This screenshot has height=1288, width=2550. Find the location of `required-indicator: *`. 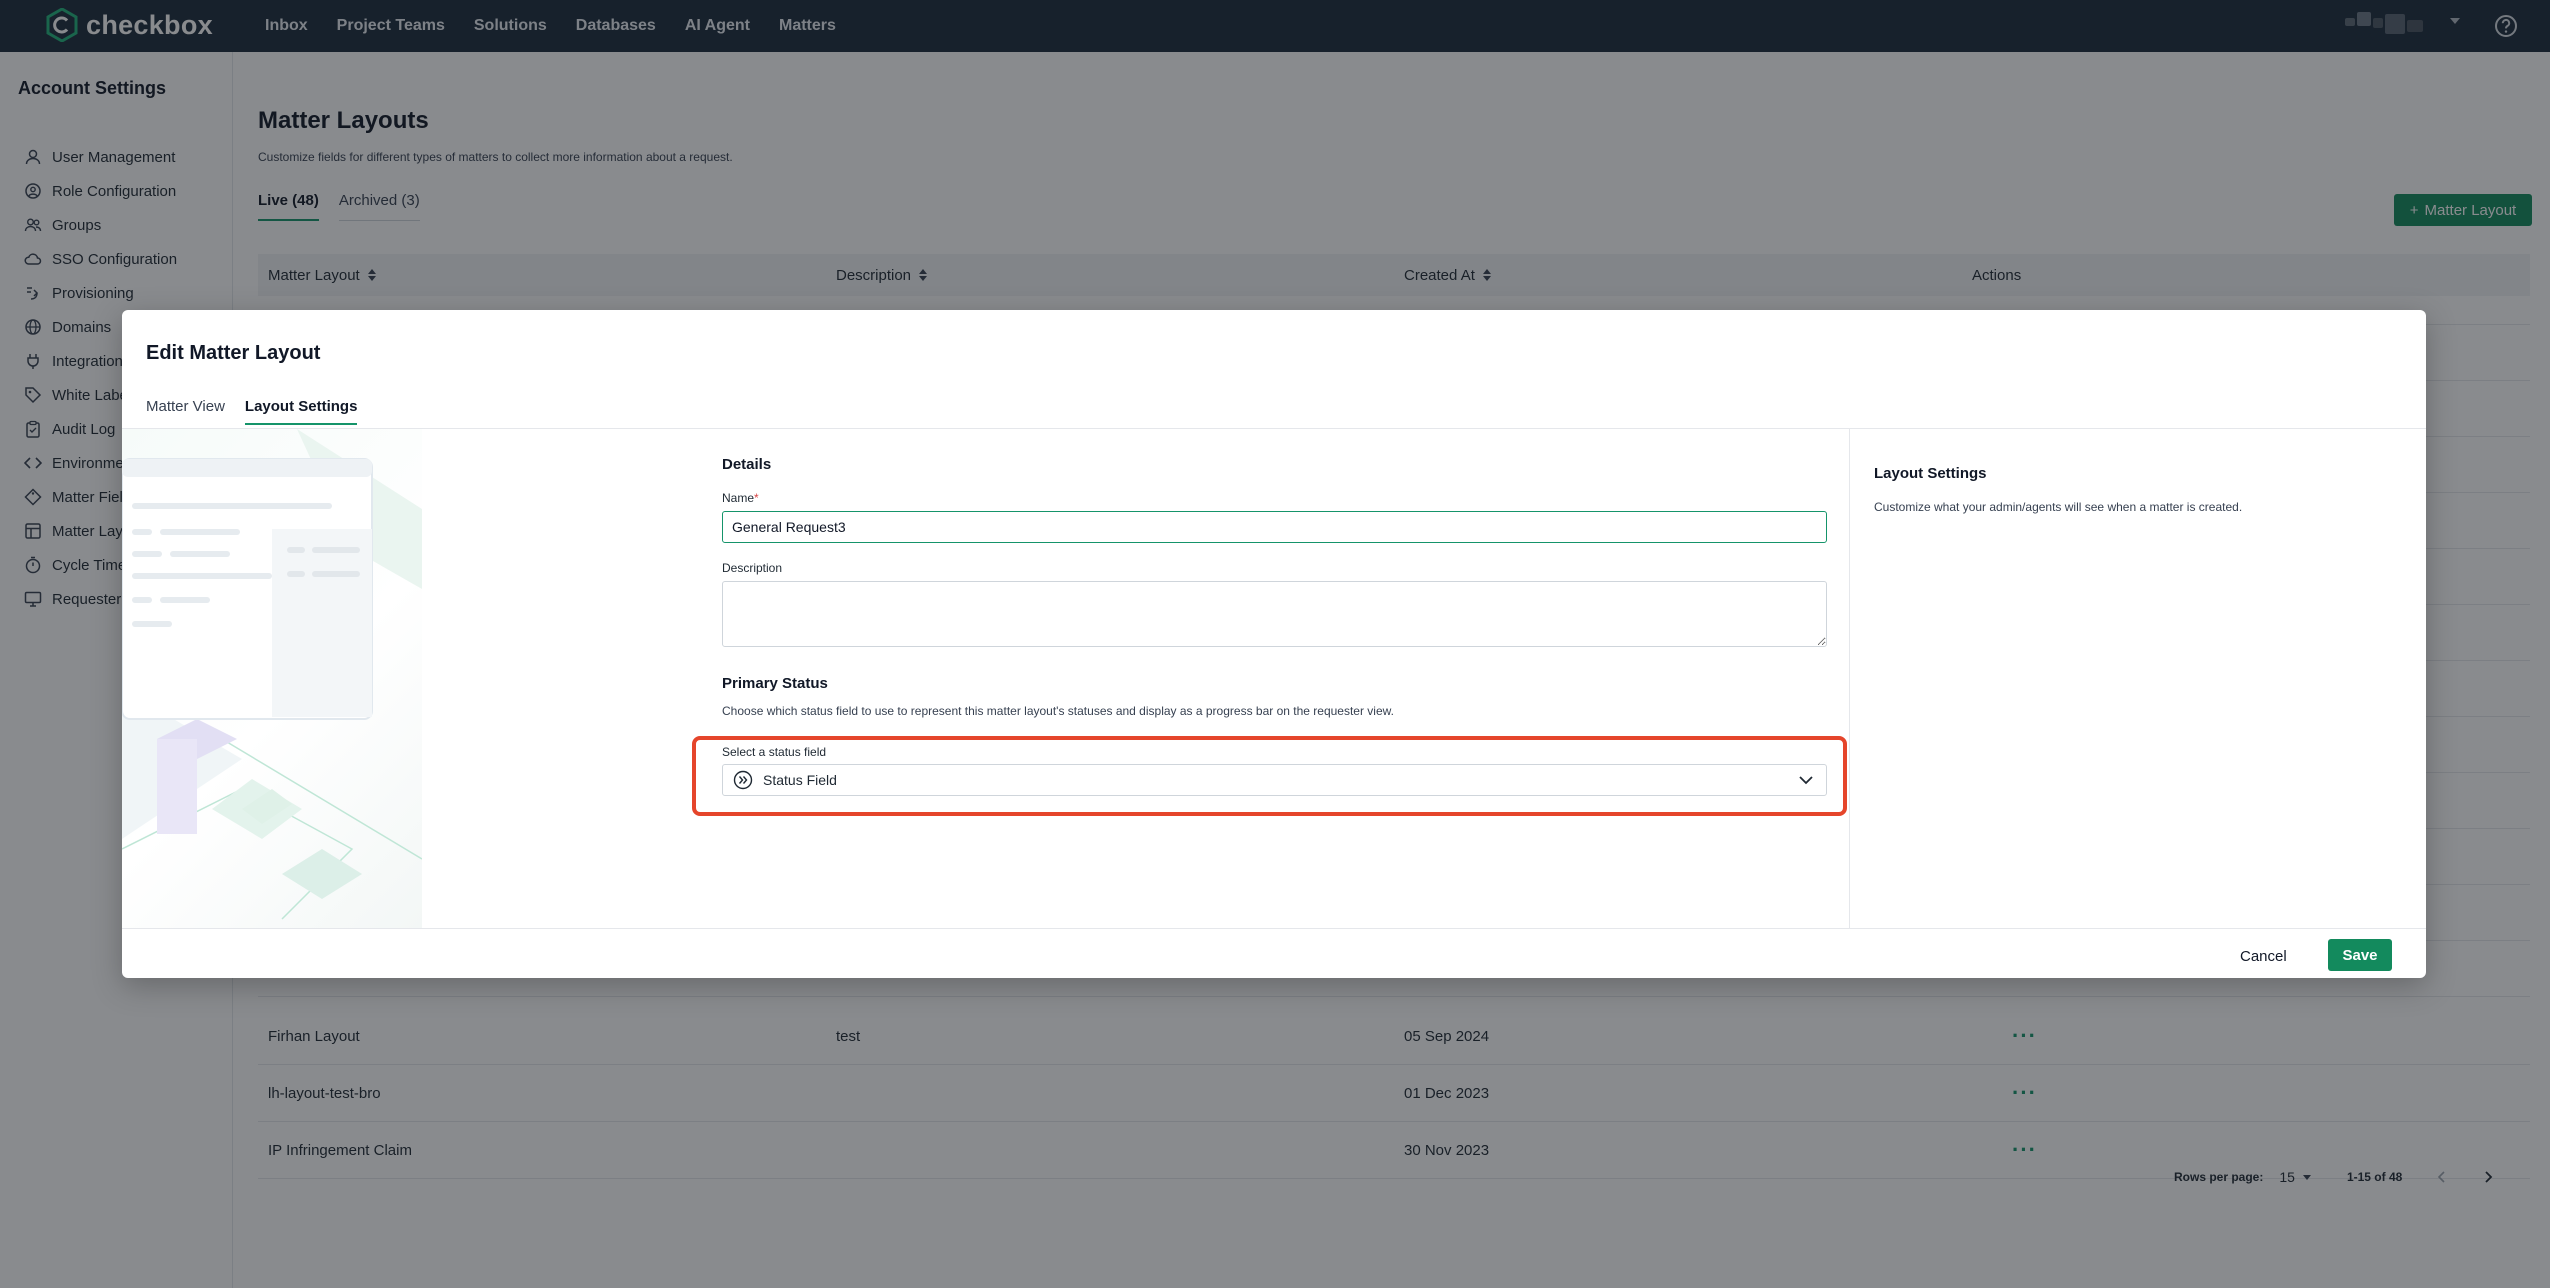

required-indicator: * is located at coordinates (756, 498).